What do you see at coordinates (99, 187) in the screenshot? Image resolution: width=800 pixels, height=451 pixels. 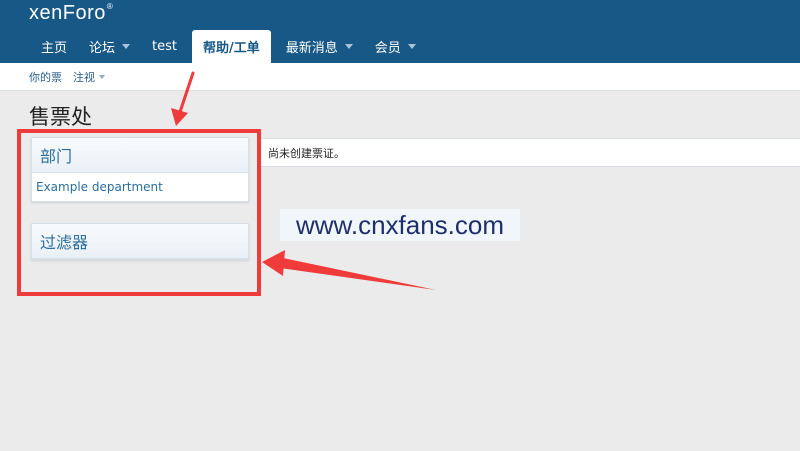 I see `department-link: Example department` at bounding box center [99, 187].